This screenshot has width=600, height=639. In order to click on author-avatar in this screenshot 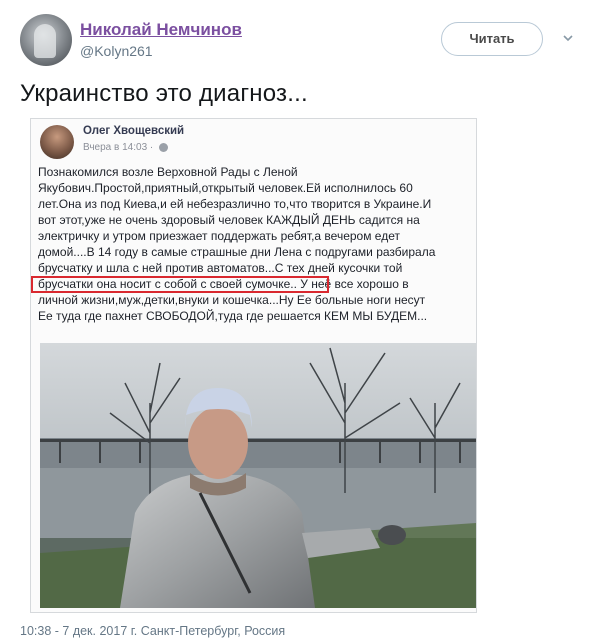, I will do `click(46, 40)`.